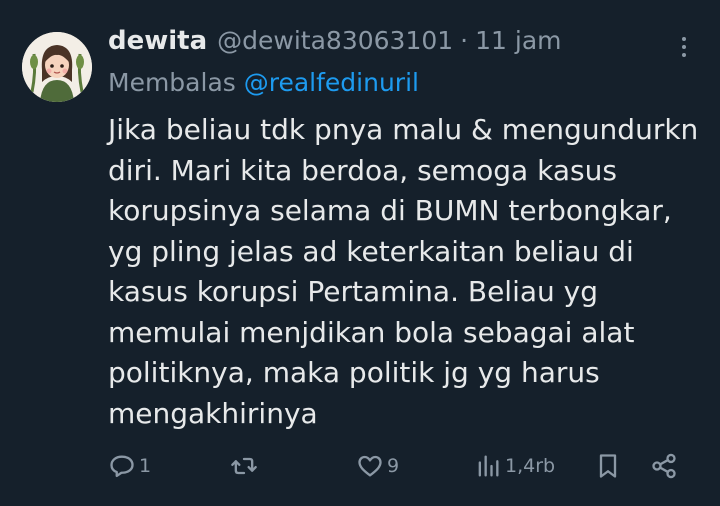  What do you see at coordinates (331, 82) in the screenshot?
I see `reply-handle-link: @realfedinuril` at bounding box center [331, 82].